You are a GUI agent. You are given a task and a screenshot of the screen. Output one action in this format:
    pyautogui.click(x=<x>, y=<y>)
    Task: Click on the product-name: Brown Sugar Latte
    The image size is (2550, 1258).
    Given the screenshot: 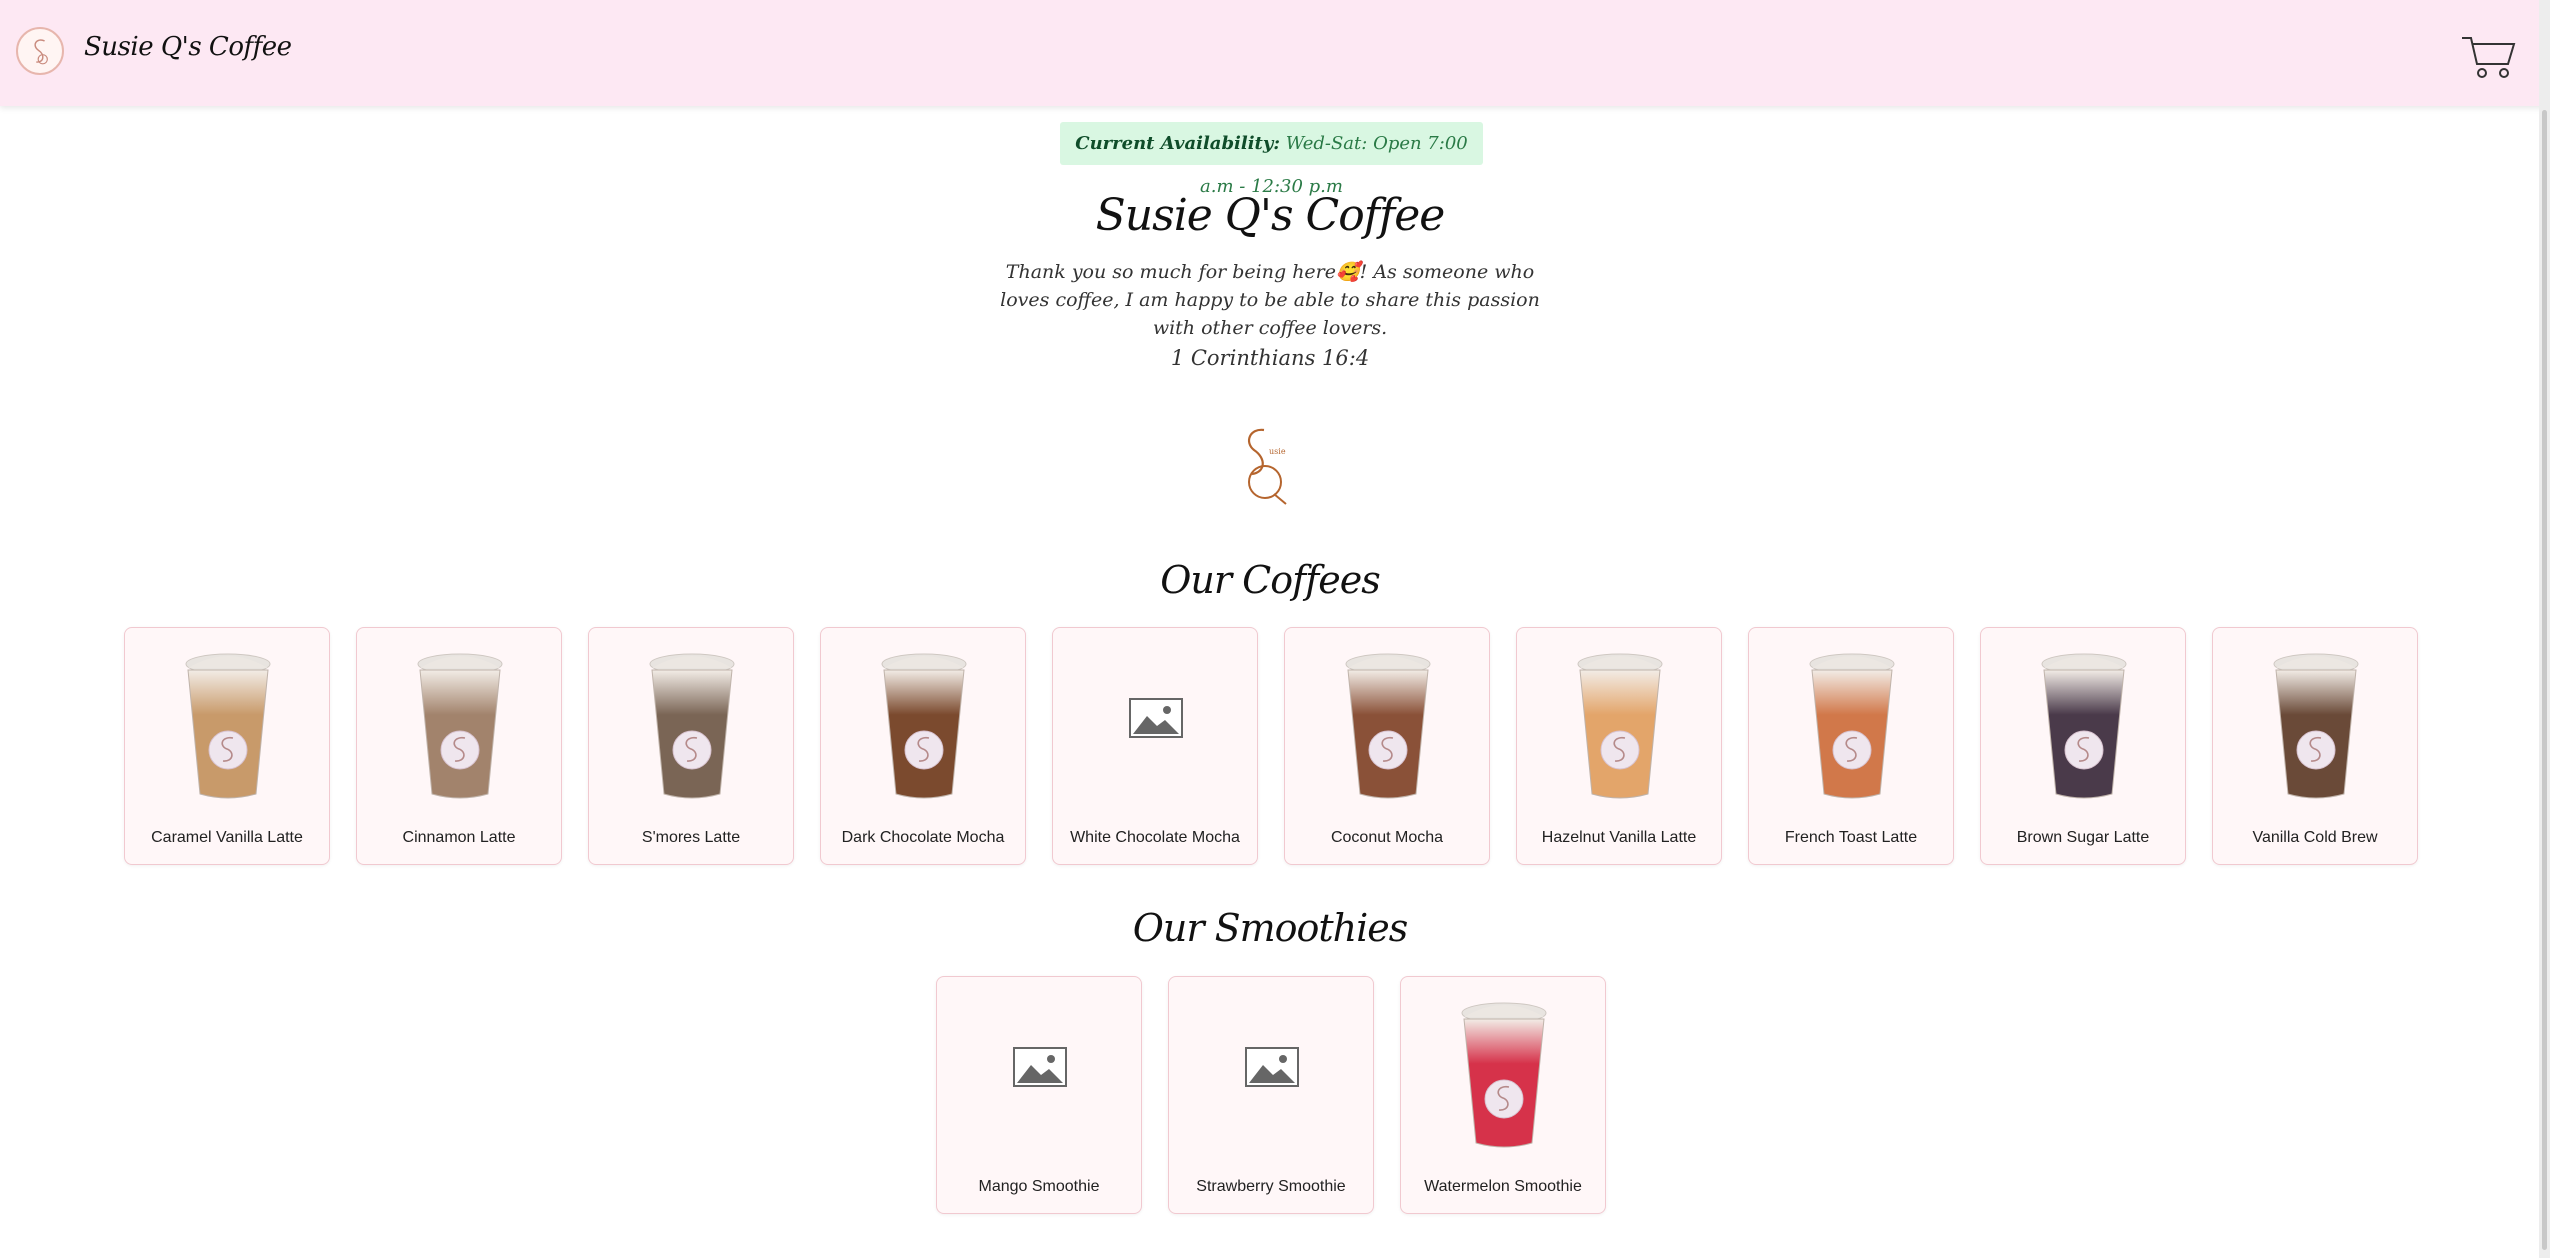 What is the action you would take?
    pyautogui.click(x=2083, y=837)
    